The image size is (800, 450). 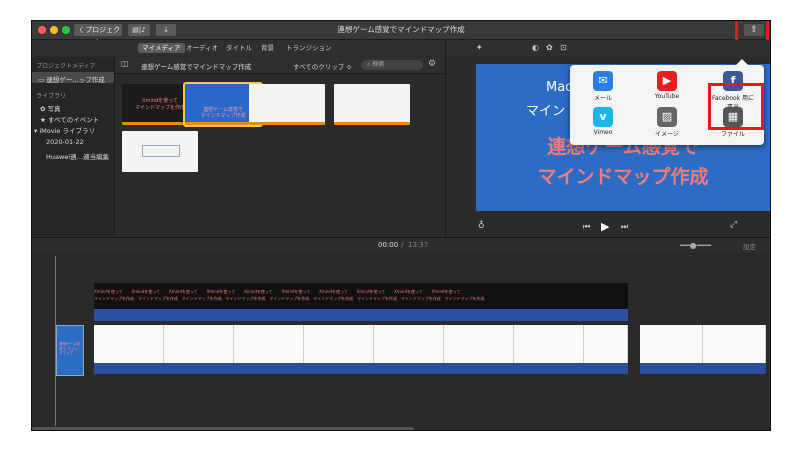 I want to click on title-bar: 〈 プロジェクト ▤|♪ ⇣ 連想ゲーム感覚でマインドマップ作成 ⇧, so click(x=401, y=33).